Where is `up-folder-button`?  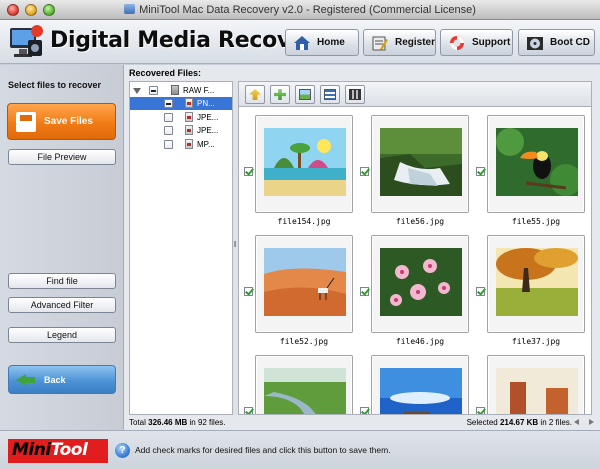 up-folder-button is located at coordinates (255, 94).